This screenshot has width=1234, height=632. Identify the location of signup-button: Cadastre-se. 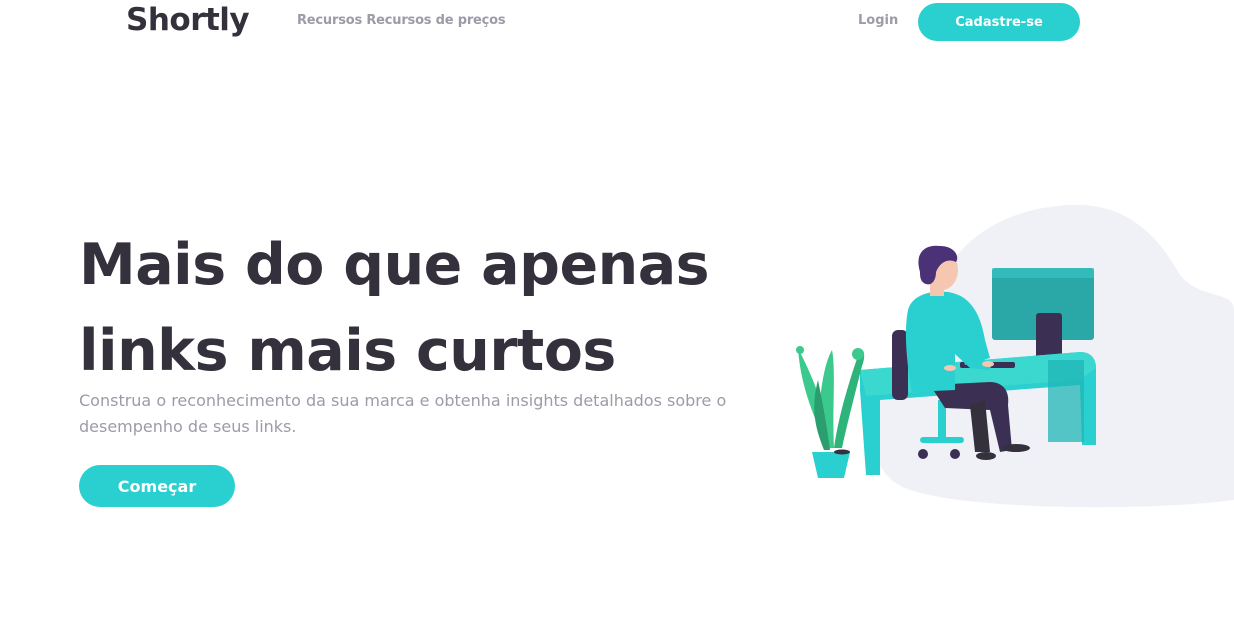
(999, 22).